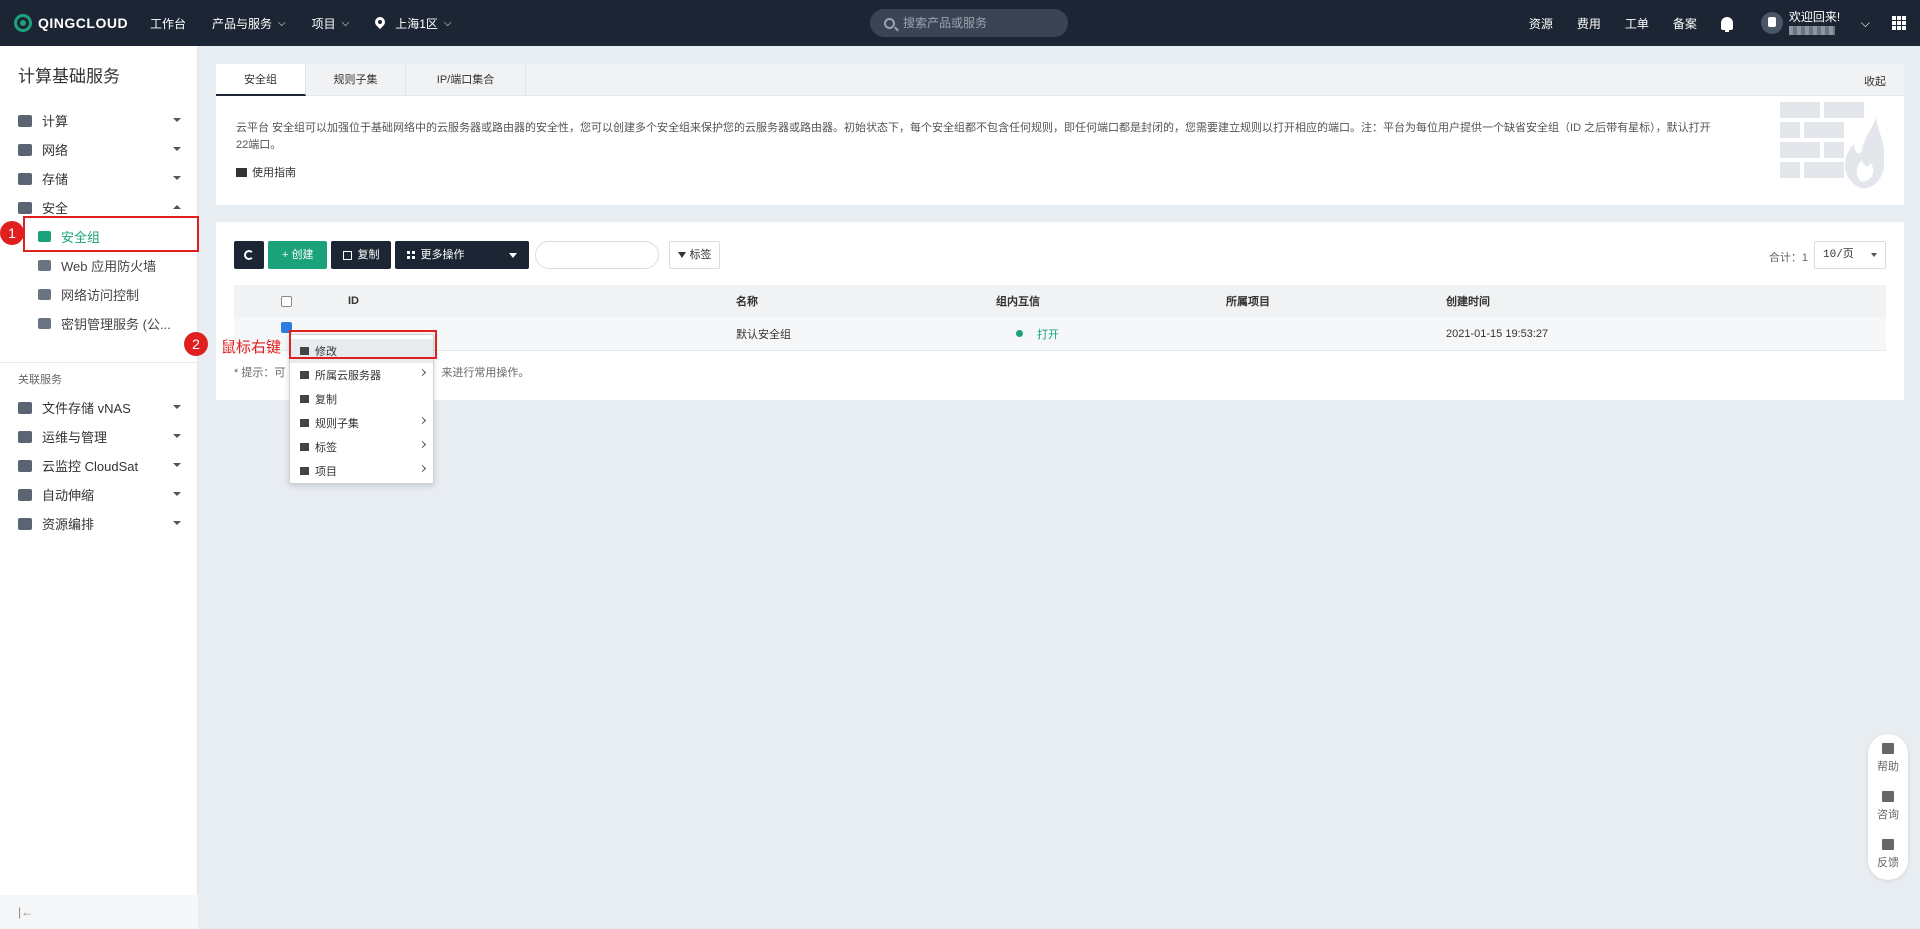 This screenshot has width=1920, height=929. Describe the element at coordinates (361, 423) in the screenshot. I see `context-item-rule-subset: 规则子集` at that location.